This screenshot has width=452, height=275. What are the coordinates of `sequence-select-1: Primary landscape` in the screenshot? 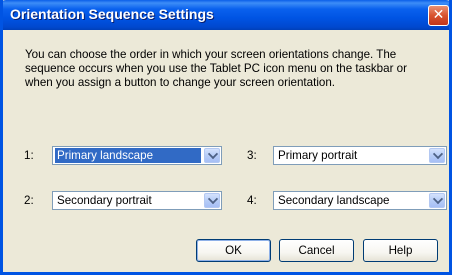 It's located at (137, 155).